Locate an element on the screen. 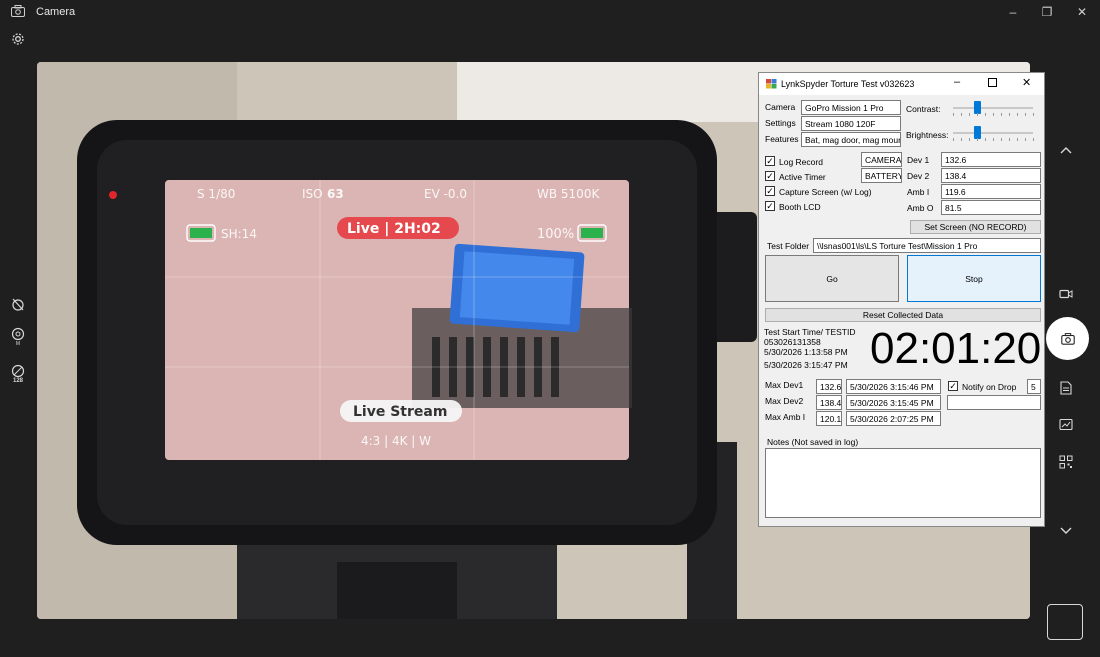 Image resolution: width=1100 pixels, height=657 pixels. whiteboard-mode-button is located at coordinates (1066, 425).